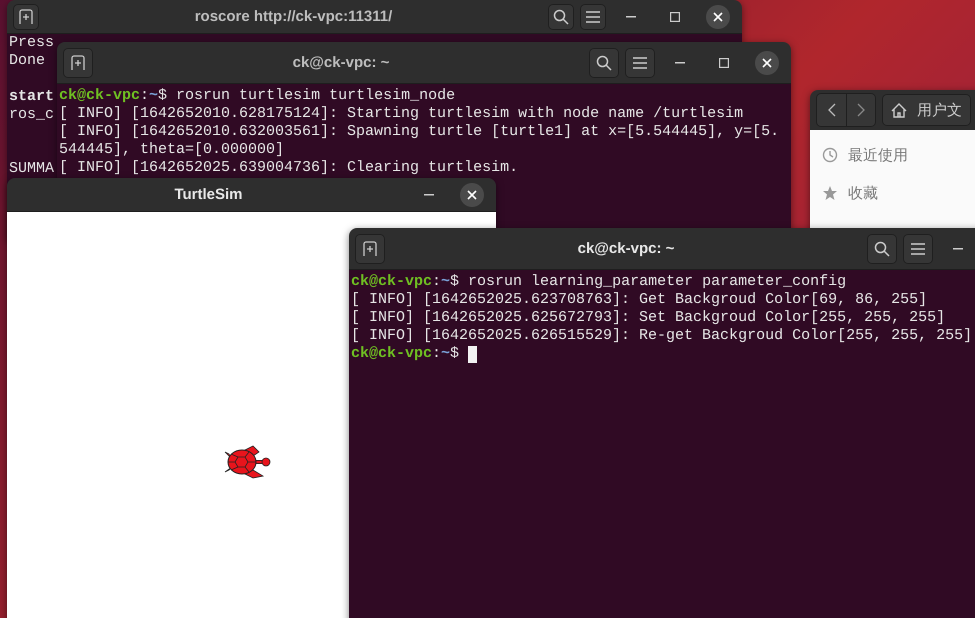 The image size is (975, 618). I want to click on terminal-line: [ INFO] [1642652025.623708763]: Get Backgroud Color[69, 86, 255], so click(639, 300).